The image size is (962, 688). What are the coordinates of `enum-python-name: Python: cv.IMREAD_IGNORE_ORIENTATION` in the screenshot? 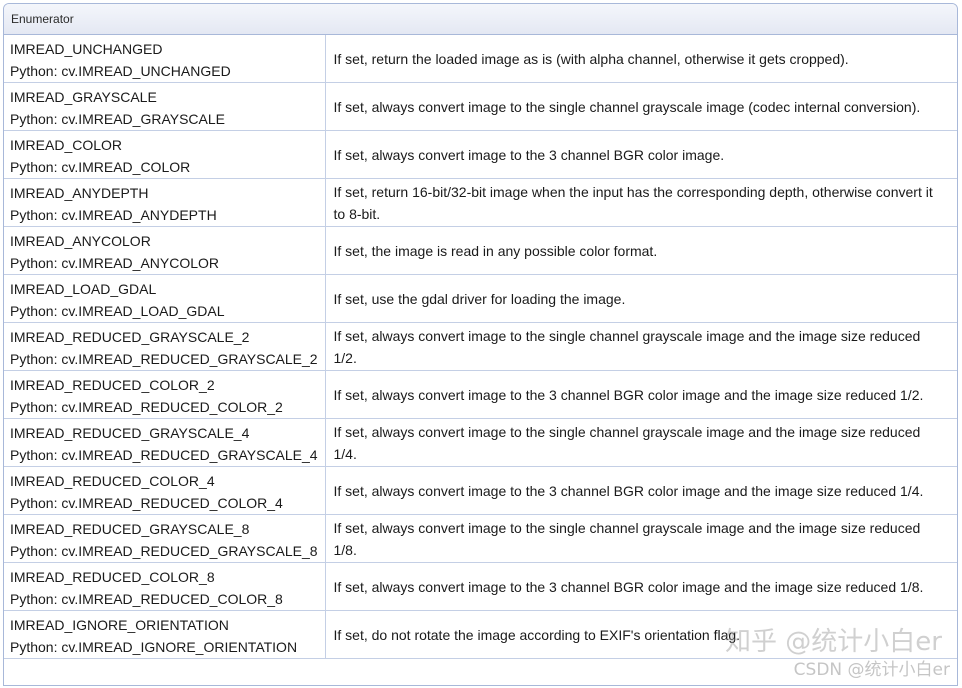 It's located at (154, 647).